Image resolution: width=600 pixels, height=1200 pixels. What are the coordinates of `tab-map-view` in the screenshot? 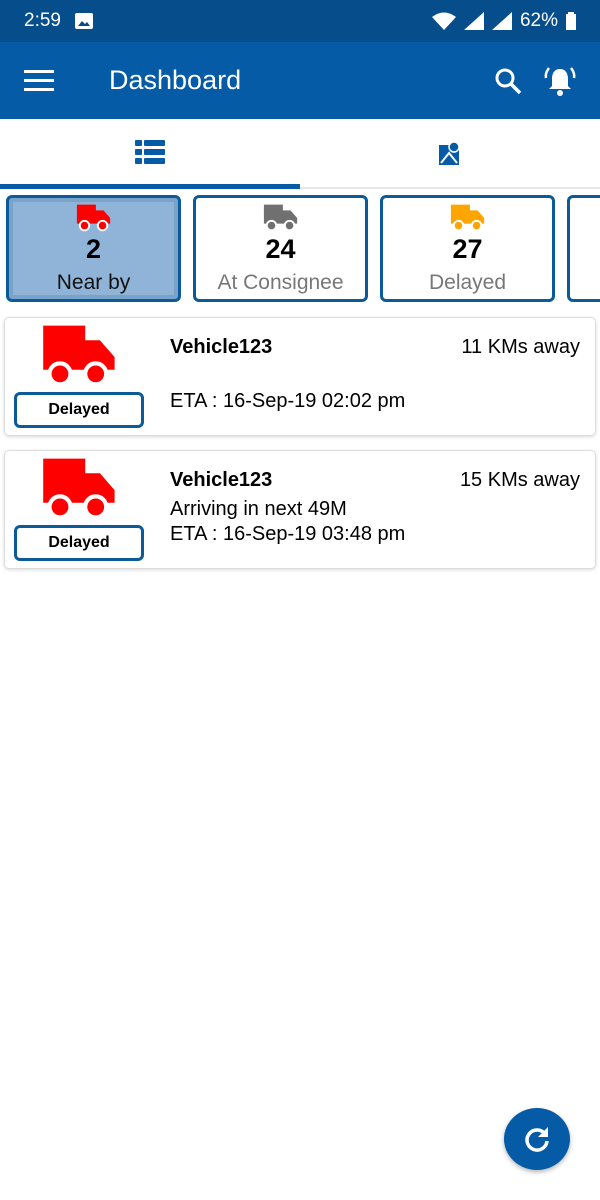 It's located at (450, 153).